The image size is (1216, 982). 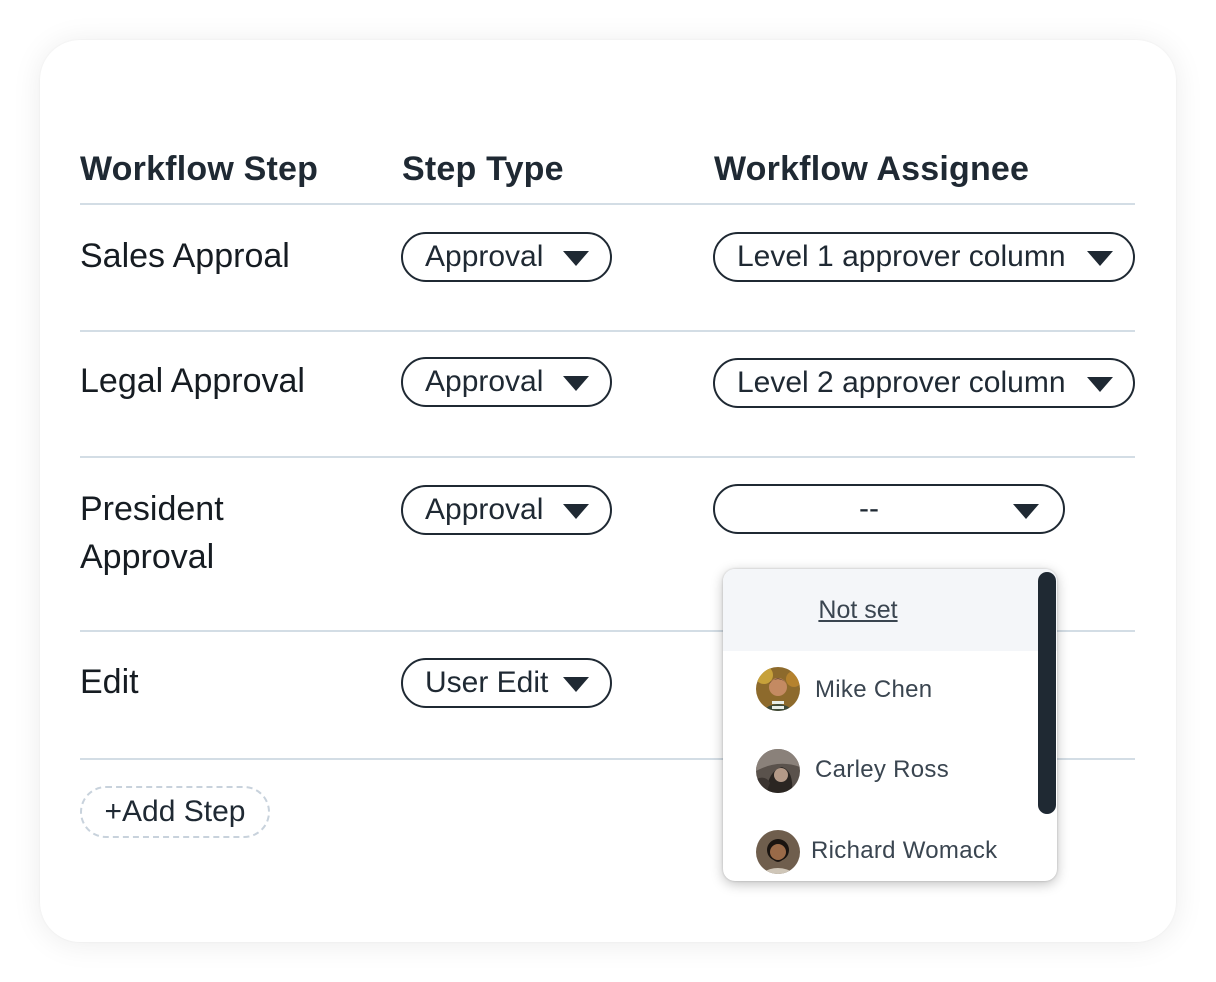 I want to click on header-workflow-assignee: Workflow Assignee, so click(x=872, y=169).